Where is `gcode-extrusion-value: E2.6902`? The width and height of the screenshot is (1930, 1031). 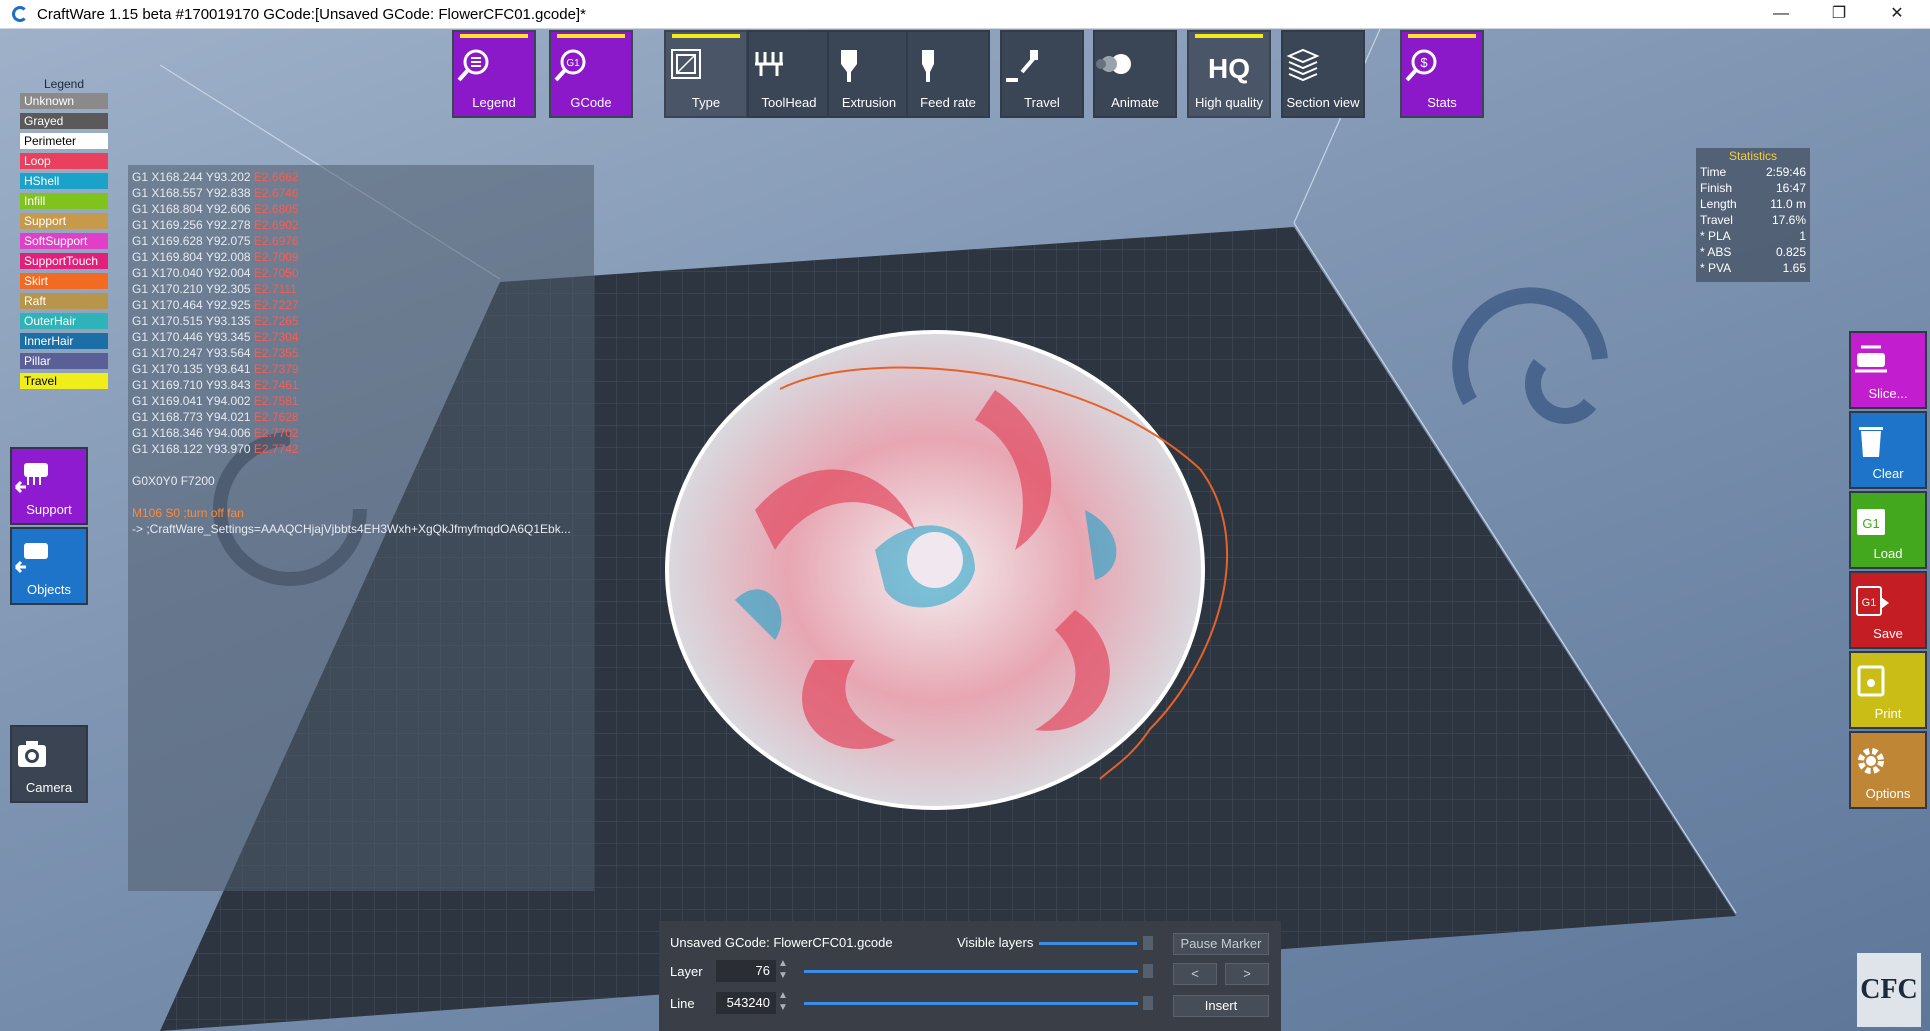 gcode-extrusion-value: E2.6902 is located at coordinates (276, 225).